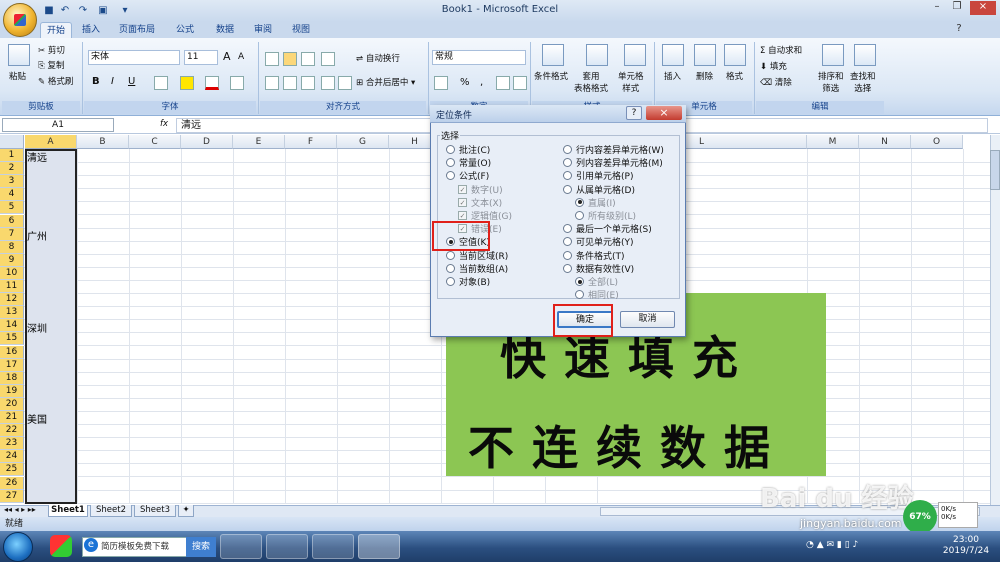 The width and height of the screenshot is (1000, 562). Describe the element at coordinates (187, 83) in the screenshot. I see `fill-color-icon` at that location.